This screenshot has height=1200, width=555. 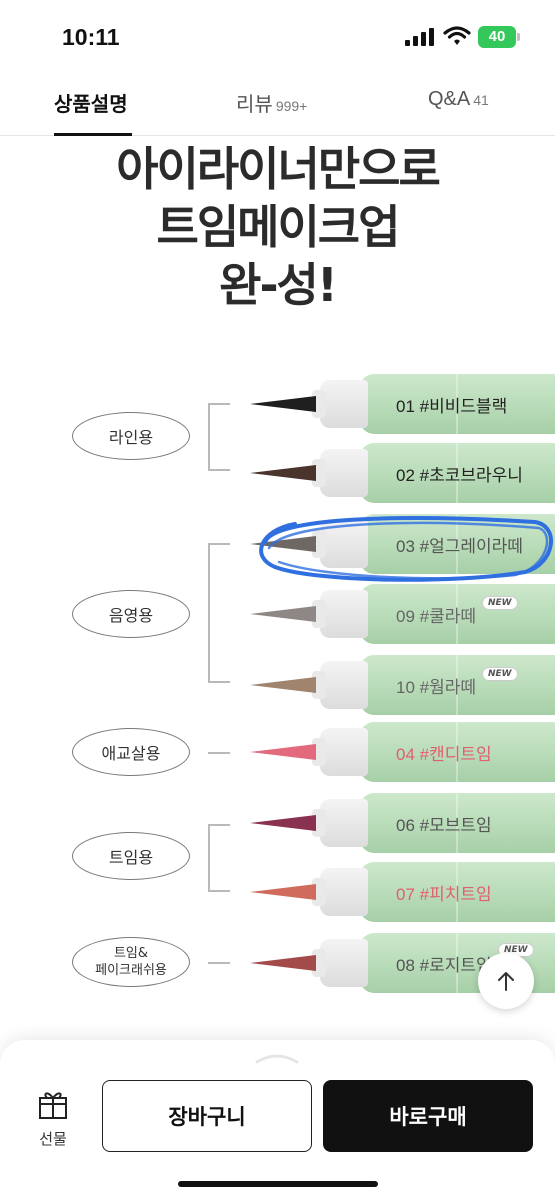 I want to click on cellular-signal-icon, so click(x=420, y=37).